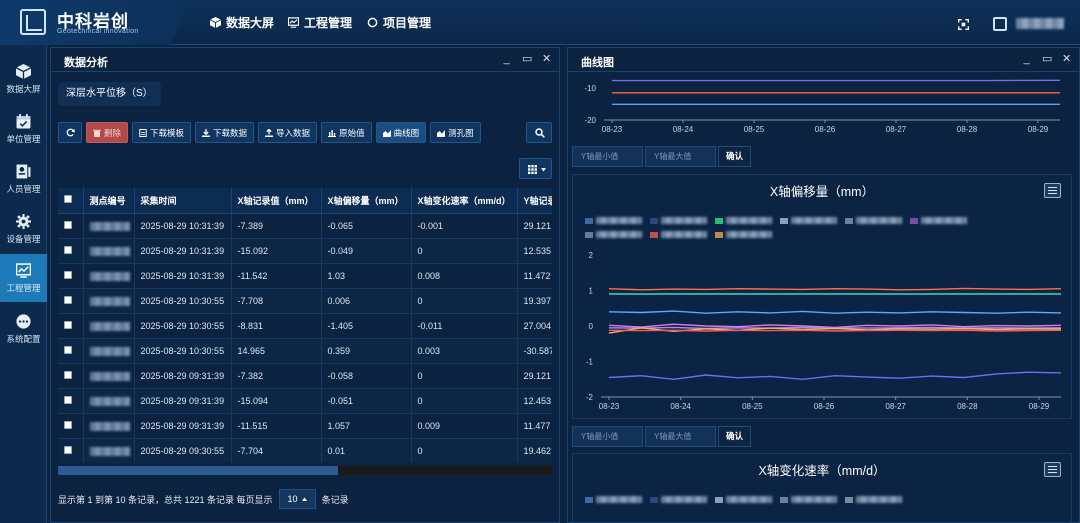  I want to click on table-row: 2025-08-29 10:31:39 -15.092 -0.049 0 12.535, so click(305, 251).